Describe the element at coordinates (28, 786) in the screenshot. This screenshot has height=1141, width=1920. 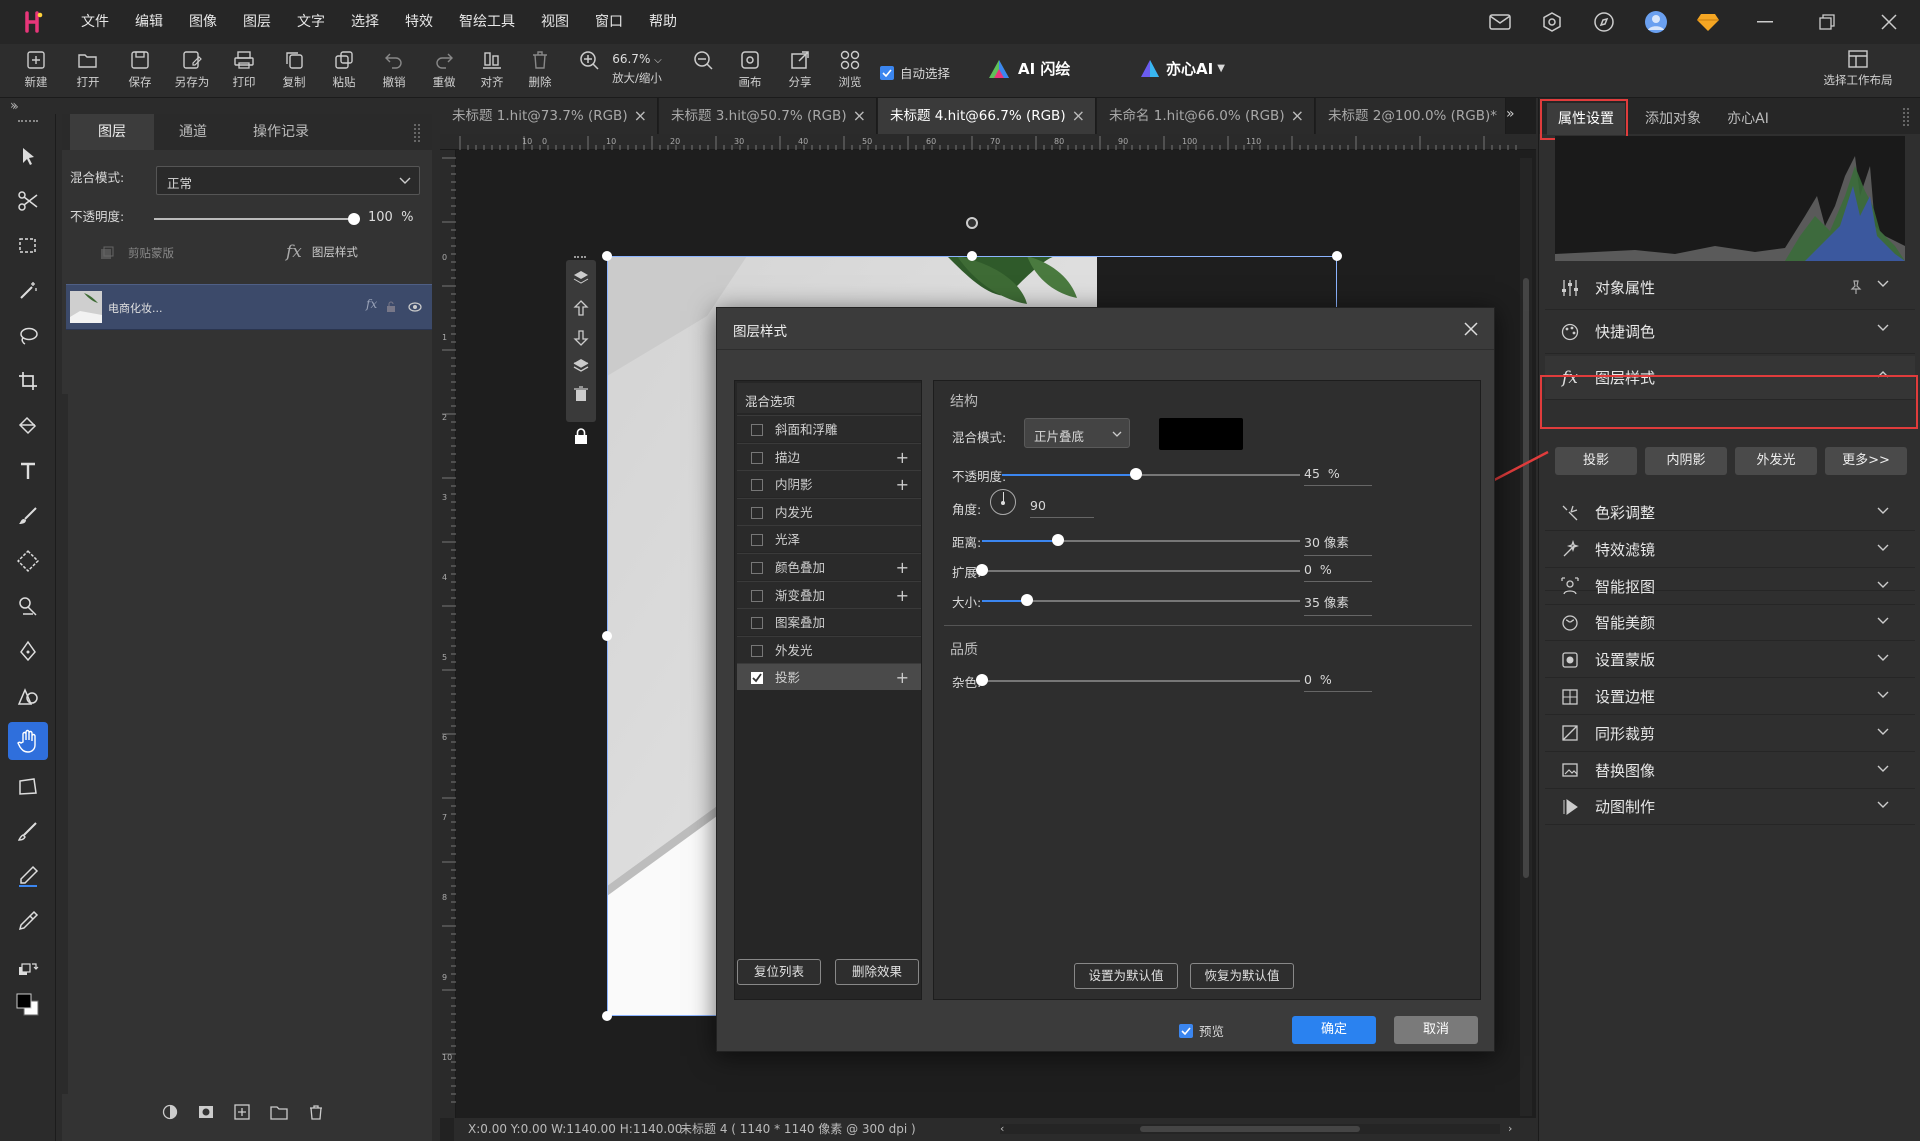
I see `transform-tool-icon` at that location.